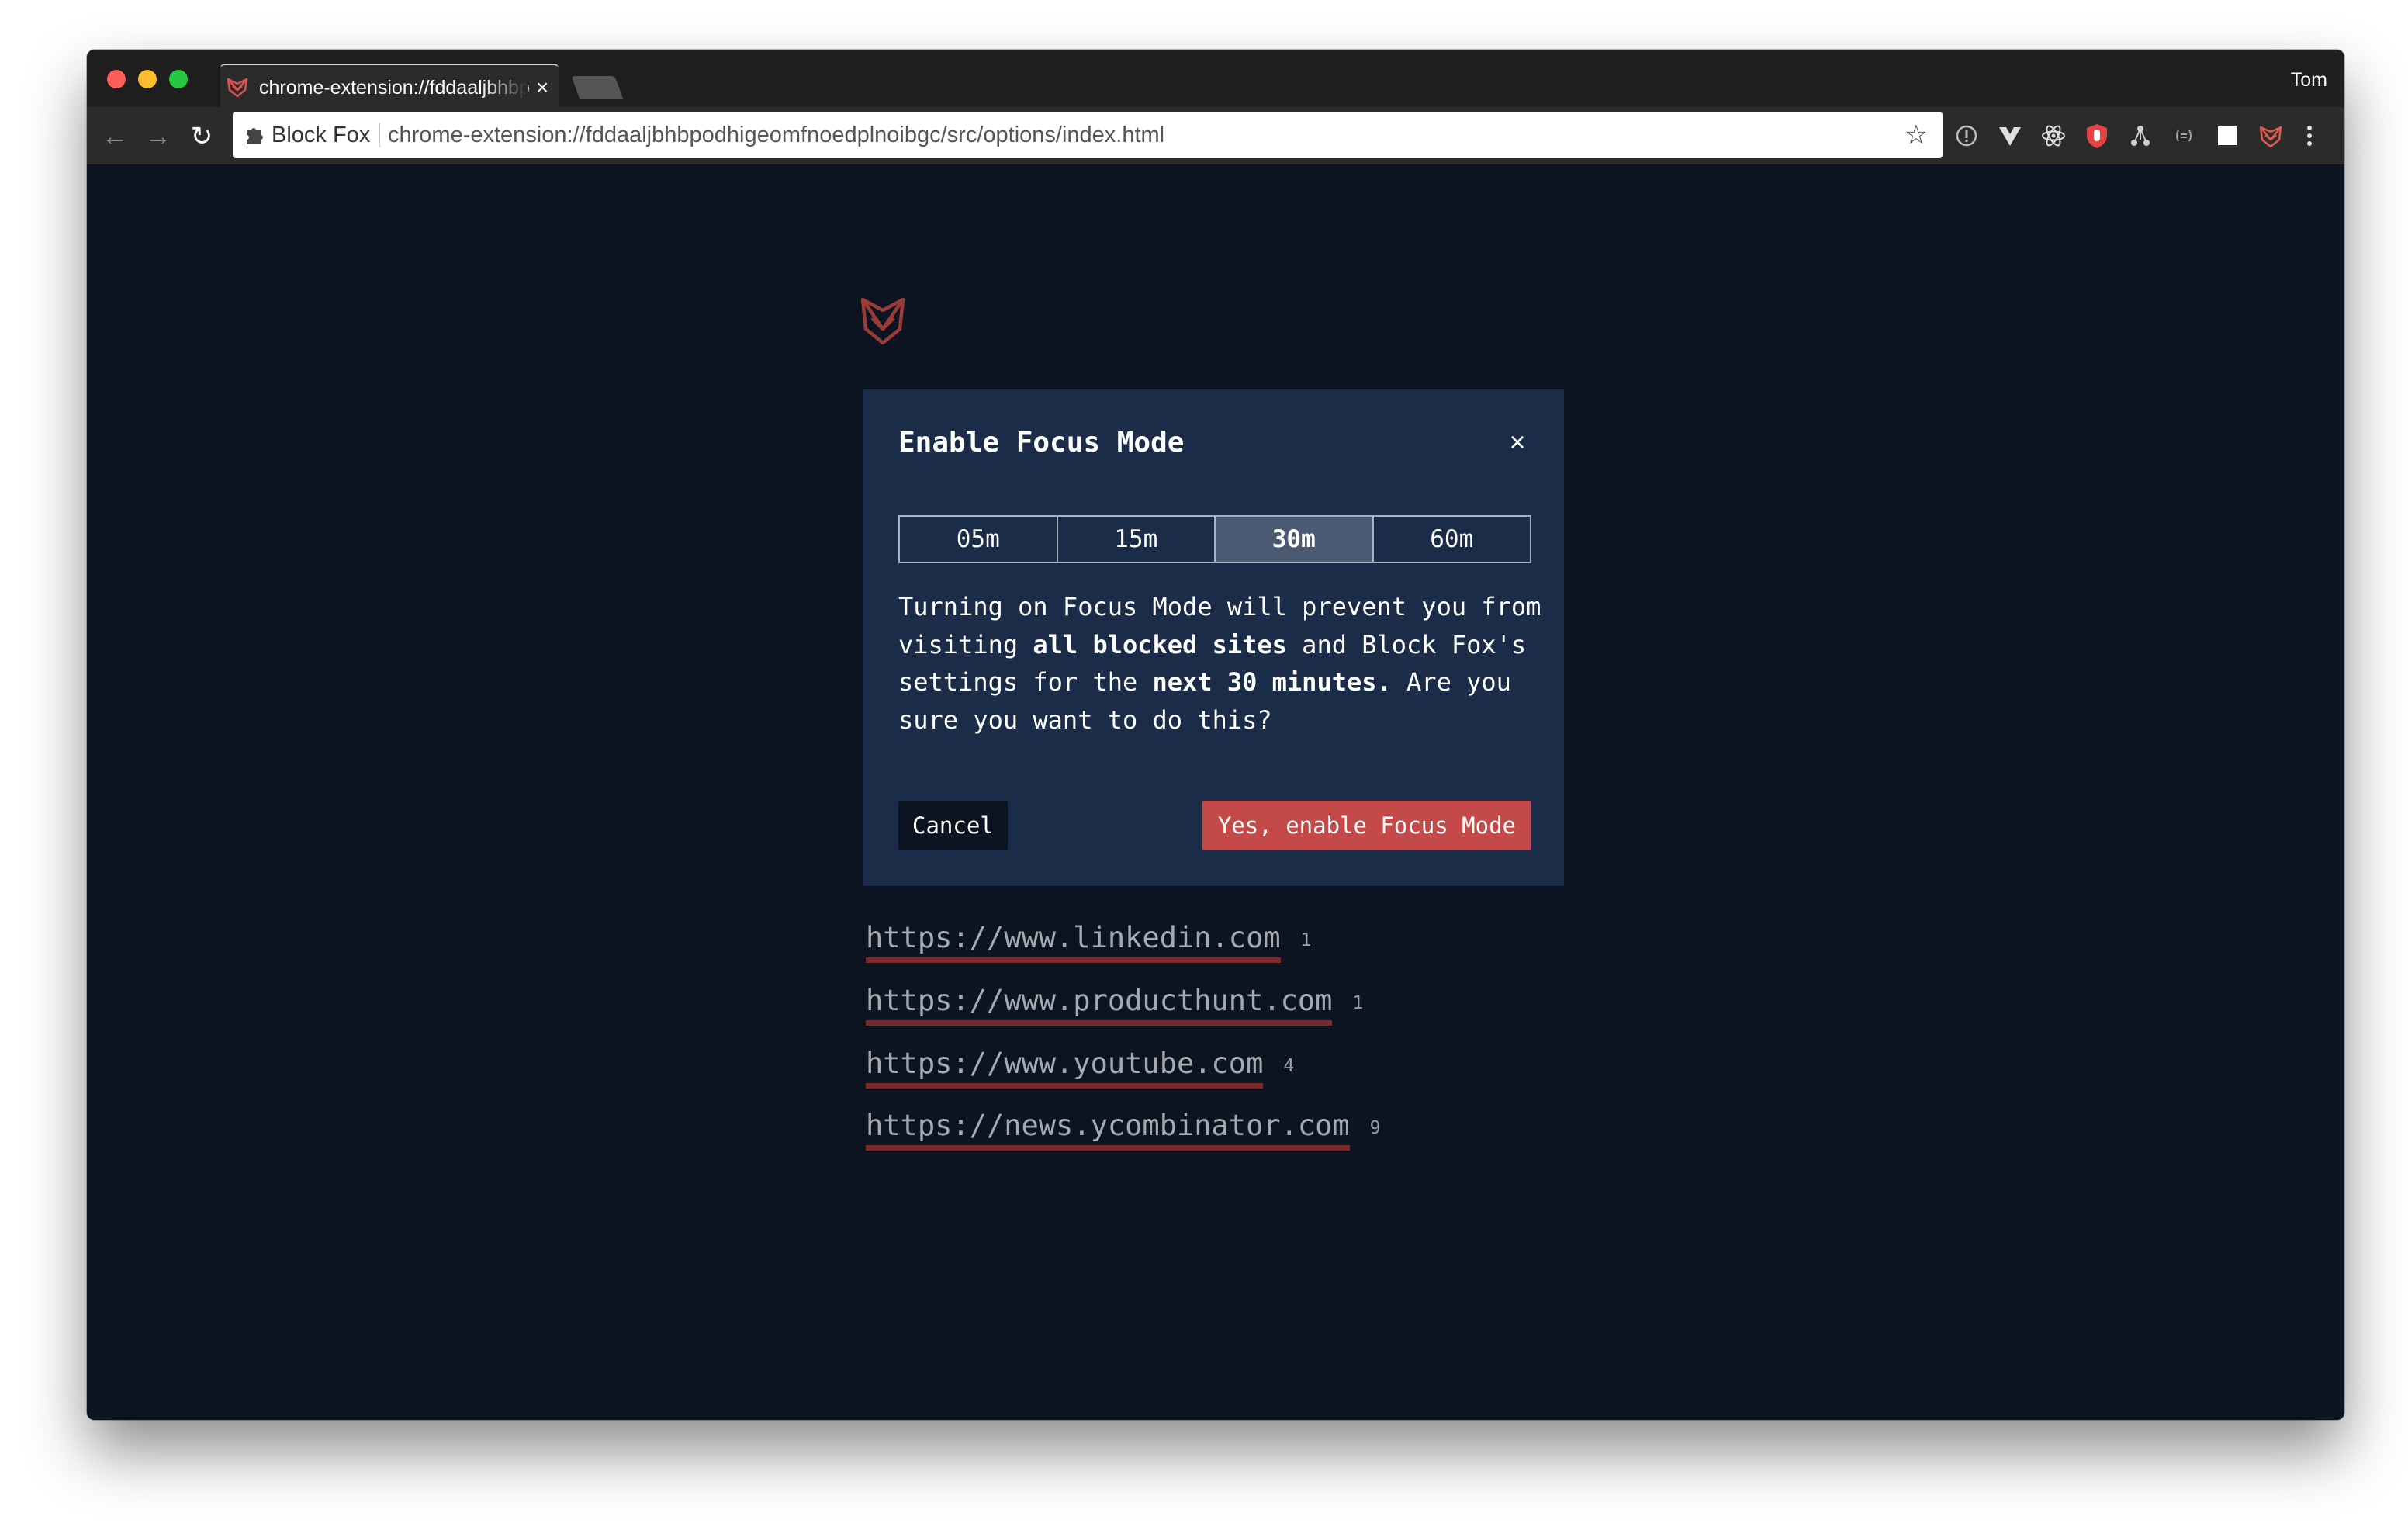  I want to click on forward-button: →, so click(159, 136).